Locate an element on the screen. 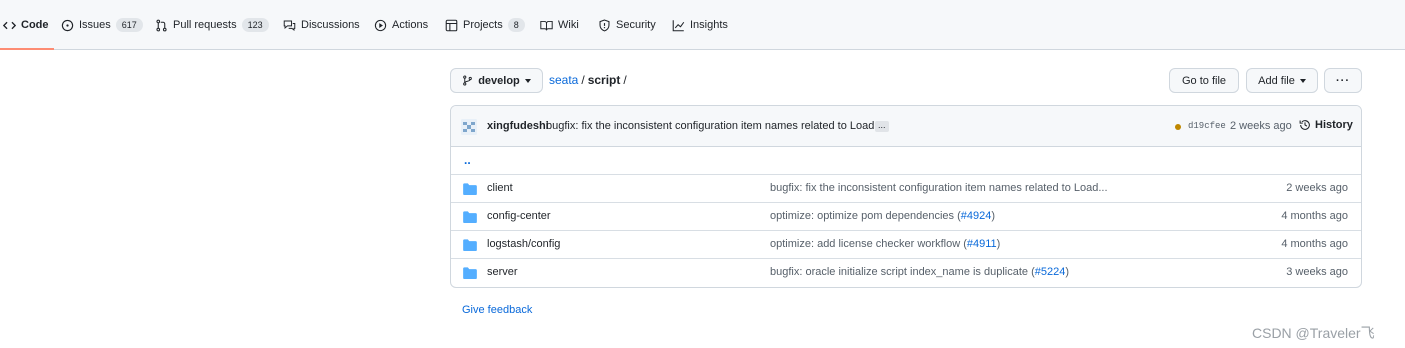 The height and width of the screenshot is (348, 1405). pull-request-icon is located at coordinates (161, 25).